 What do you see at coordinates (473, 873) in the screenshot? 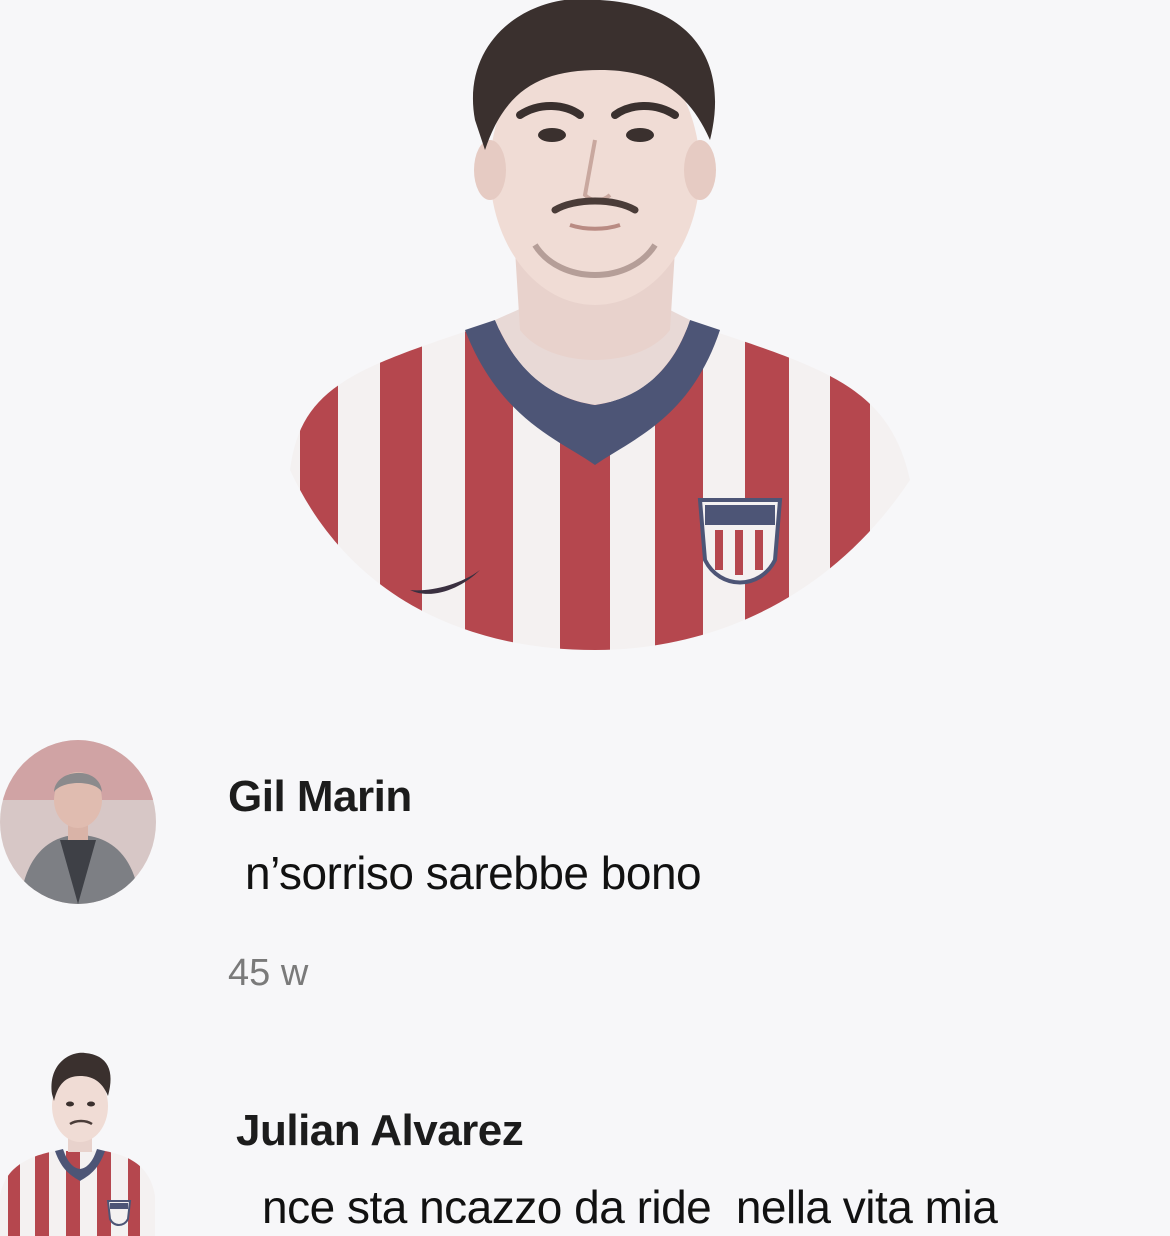
I see `comment-text: n’sorriso sarebbe bono` at bounding box center [473, 873].